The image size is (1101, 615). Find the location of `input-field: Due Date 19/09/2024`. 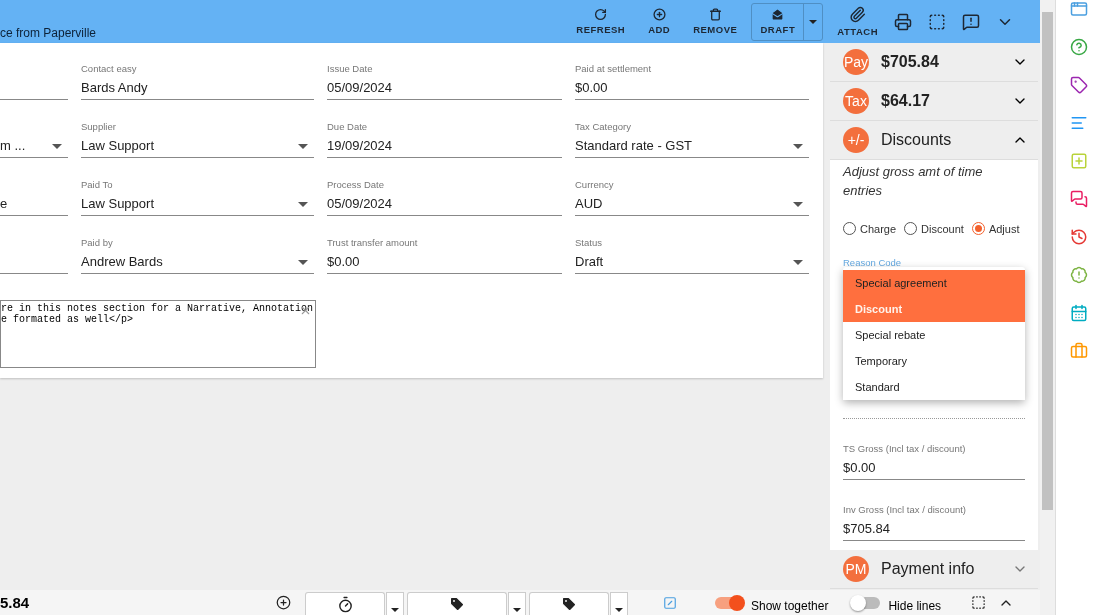

input-field: Due Date 19/09/2024 is located at coordinates (444, 135).